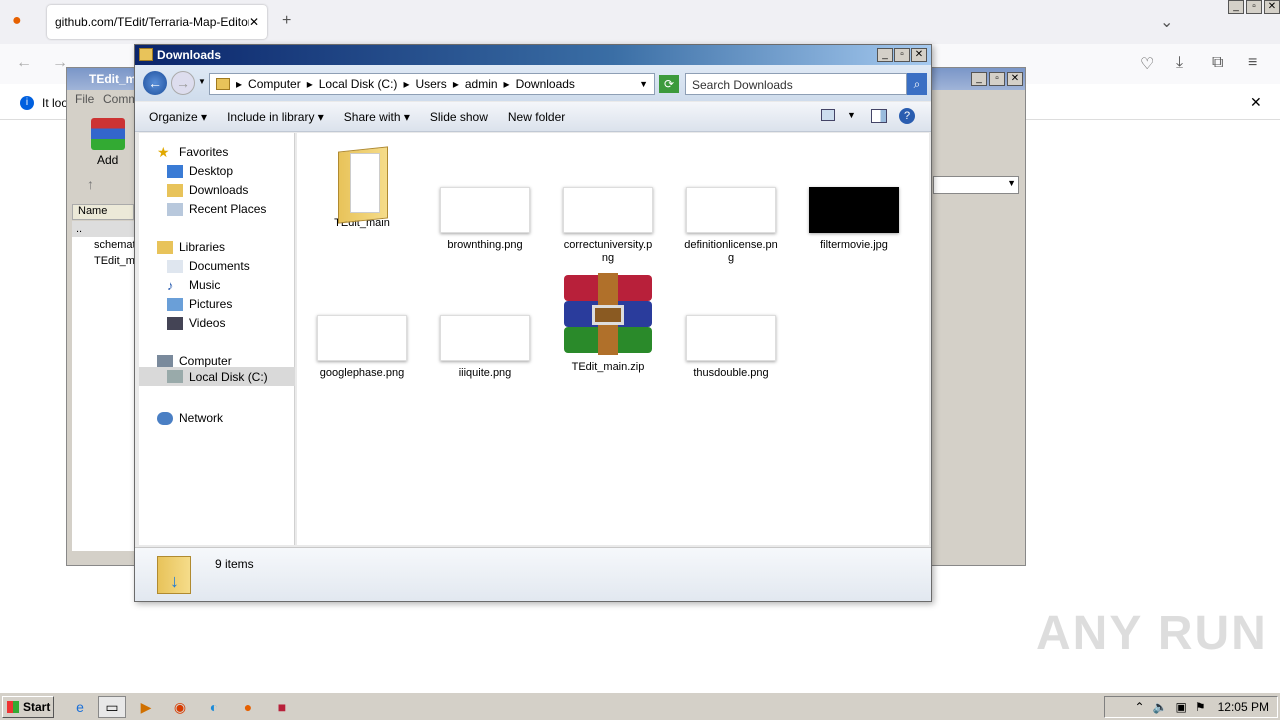 The image size is (1280, 720). What do you see at coordinates (1140, 707) in the screenshot?
I see `show-hidden-icons: ⌃` at bounding box center [1140, 707].